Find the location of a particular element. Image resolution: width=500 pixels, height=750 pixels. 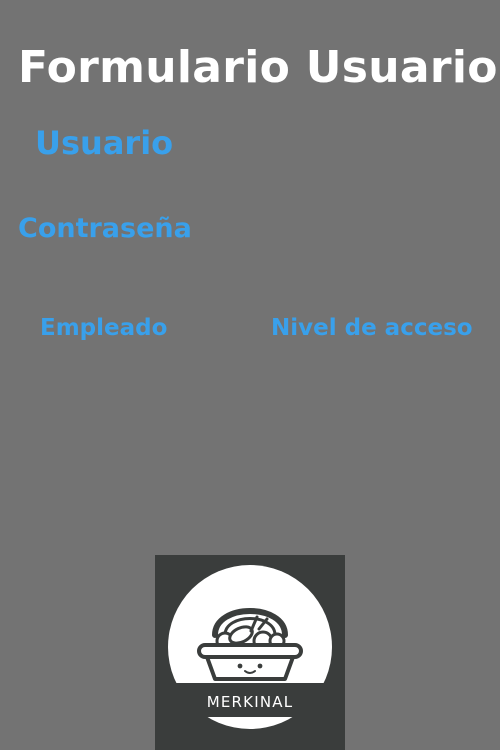

merkinal-logo: MERKINAL is located at coordinates (250, 652).